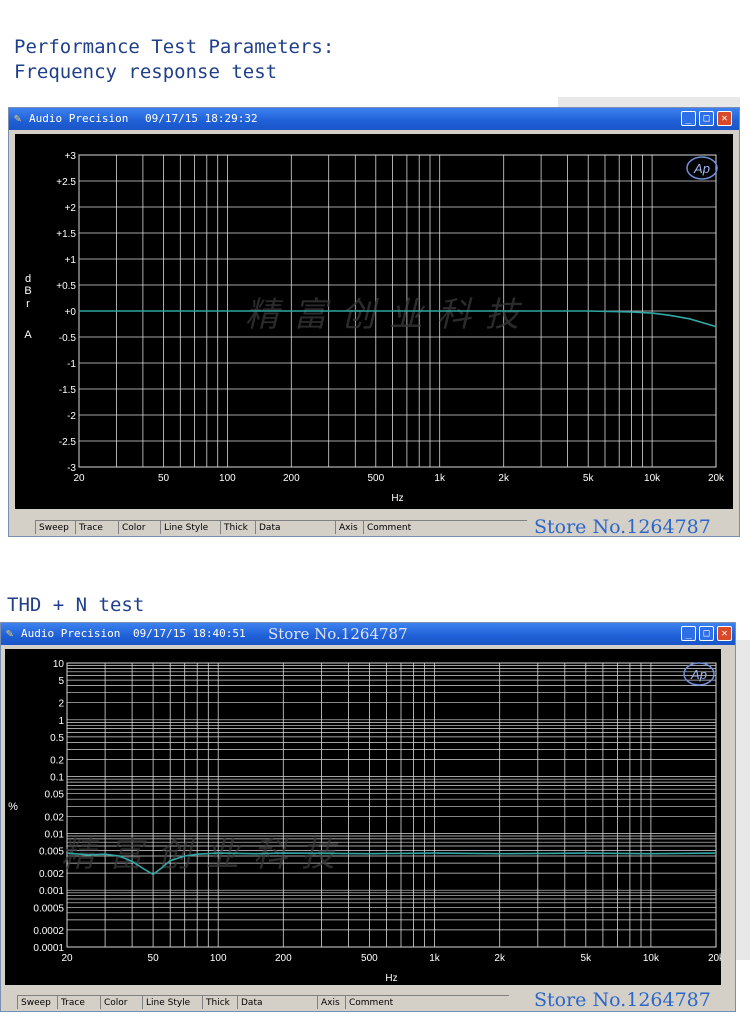  What do you see at coordinates (71, 260) in the screenshot?
I see `y-tick-label: +1` at bounding box center [71, 260].